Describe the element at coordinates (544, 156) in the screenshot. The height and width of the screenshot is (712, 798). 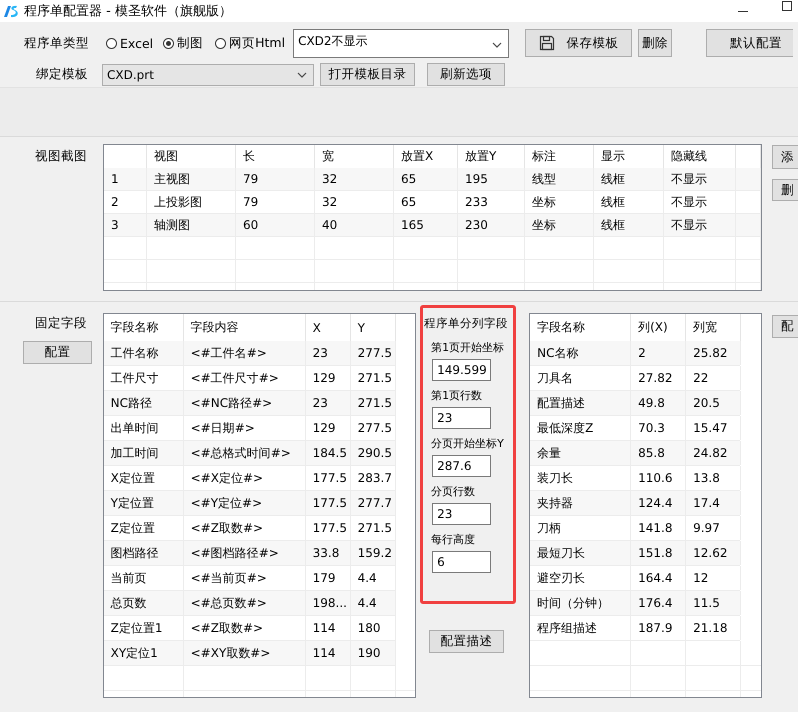
I see `column-header: 标注` at that location.